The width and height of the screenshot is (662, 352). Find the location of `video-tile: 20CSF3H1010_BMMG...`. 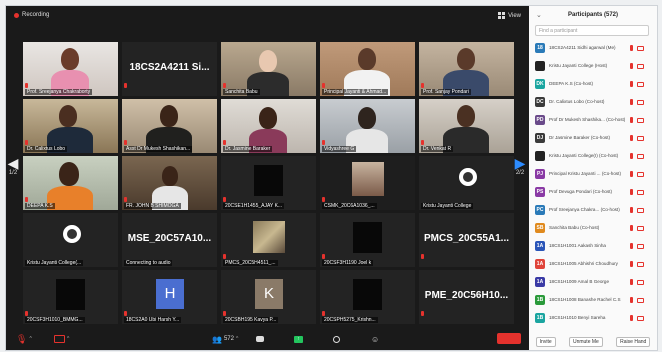

video-tile: 20CSF3H1010_BMMG... is located at coordinates (70, 297).